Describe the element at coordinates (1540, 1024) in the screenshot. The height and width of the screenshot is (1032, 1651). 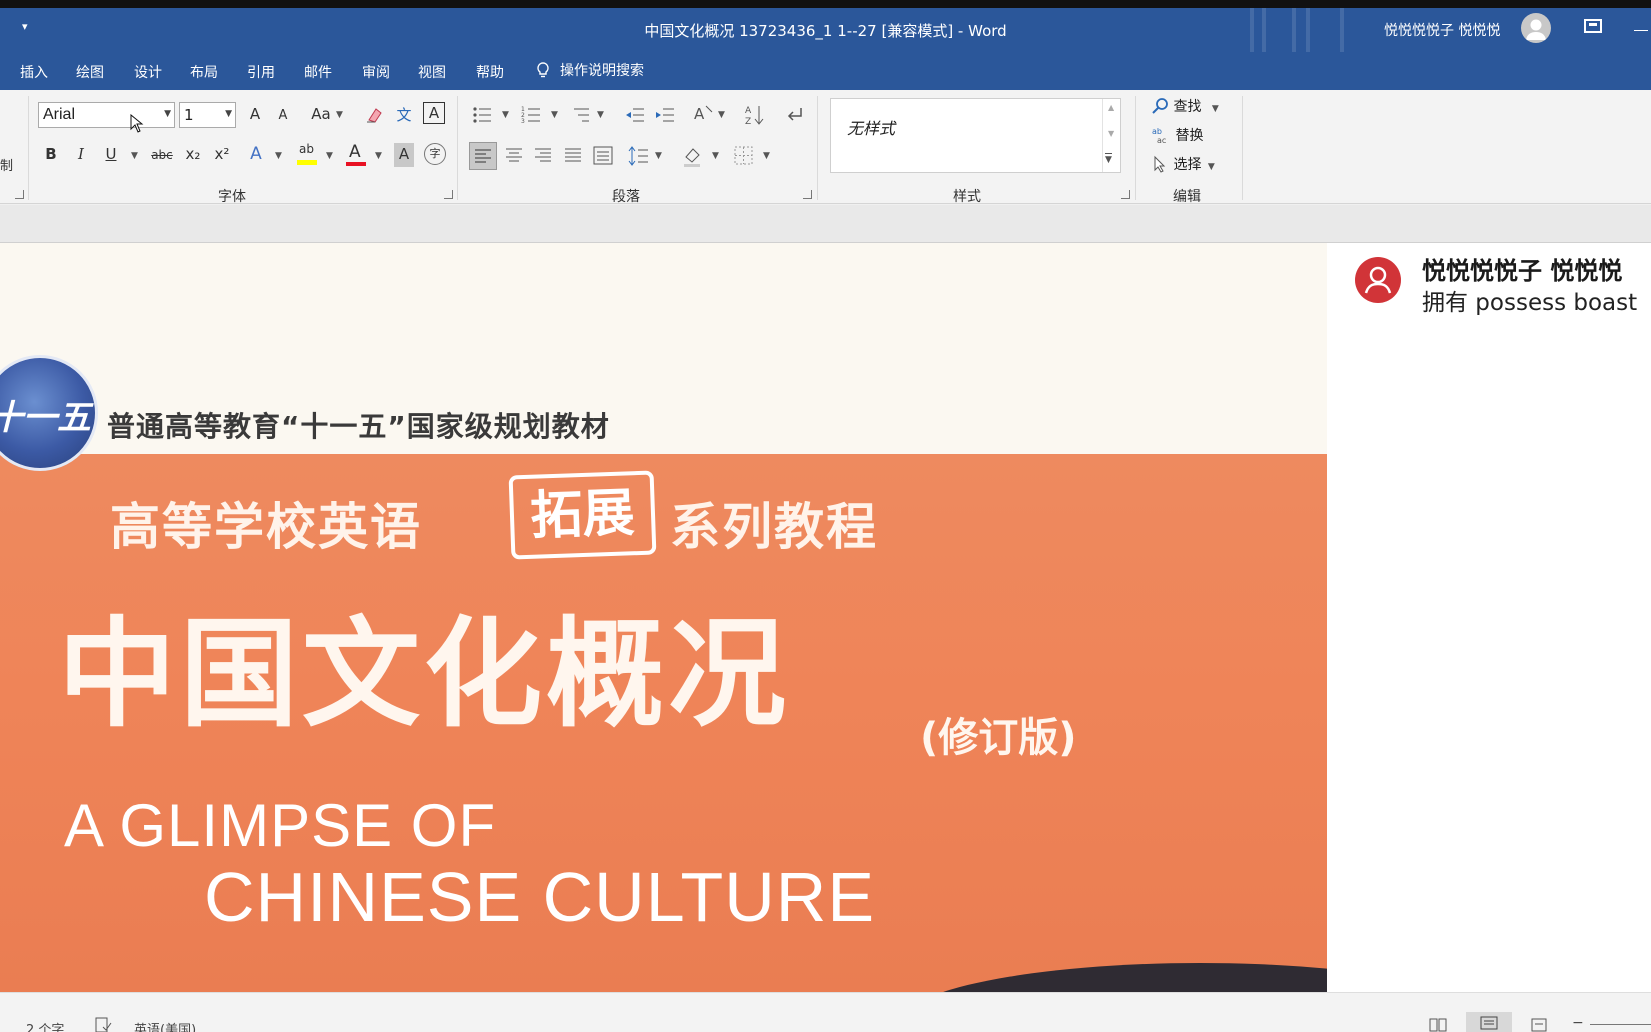
I see `web-layout-icon` at that location.